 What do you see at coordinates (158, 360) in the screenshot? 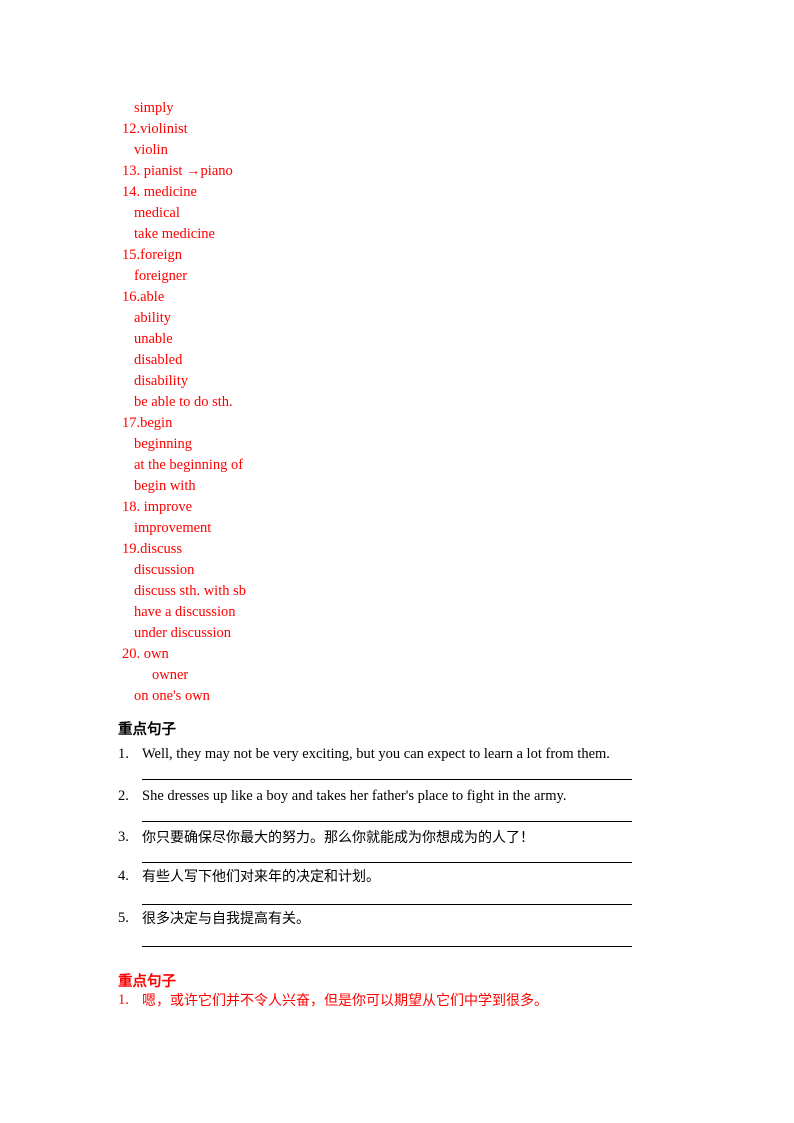
I see `vocab-line: disabled` at bounding box center [158, 360].